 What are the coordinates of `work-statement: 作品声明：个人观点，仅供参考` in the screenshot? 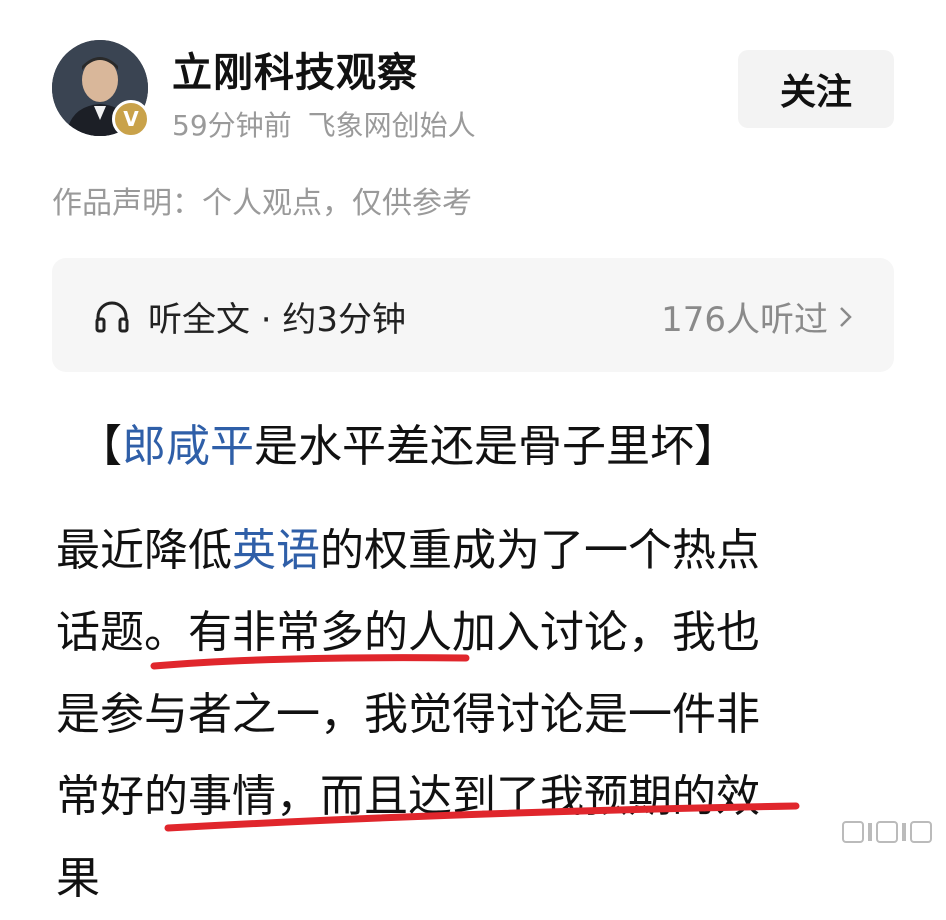 It's located at (262, 203).